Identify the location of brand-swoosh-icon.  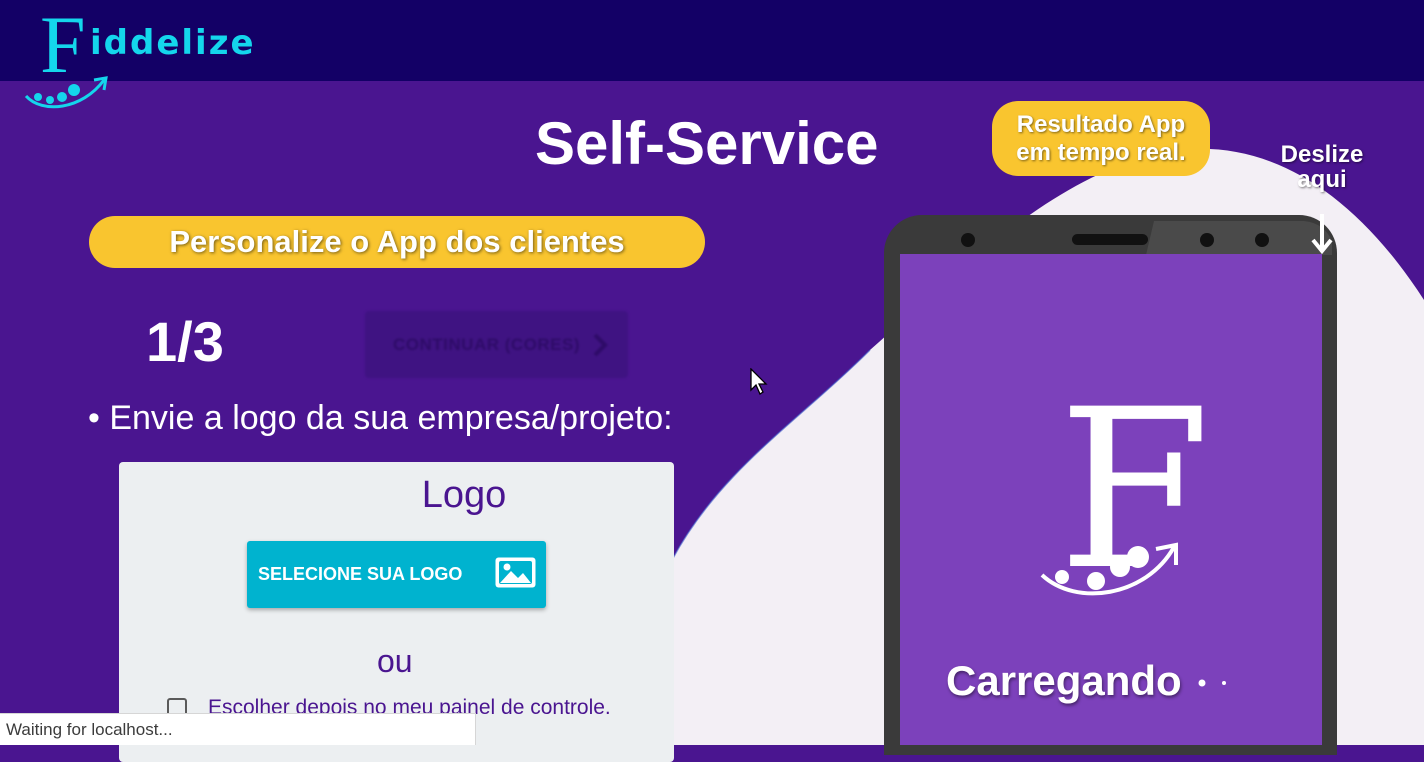
(66, 92).